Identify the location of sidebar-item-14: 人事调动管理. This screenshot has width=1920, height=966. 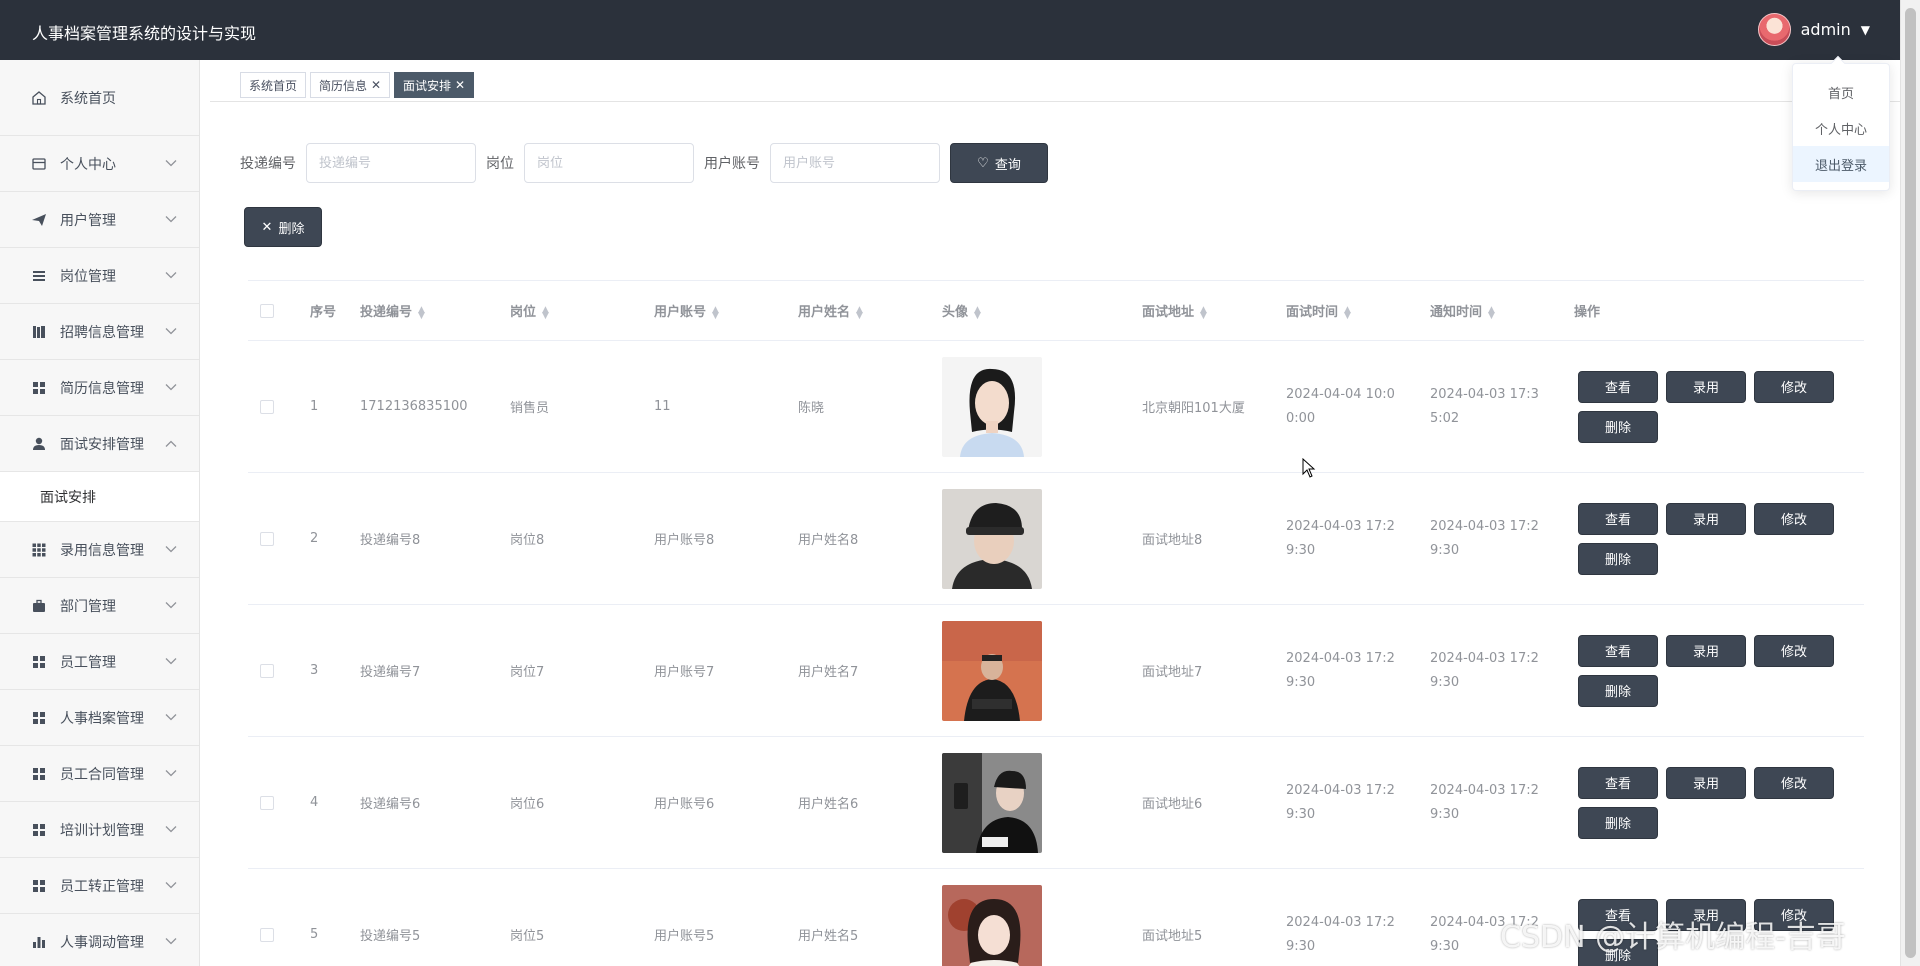
(99, 940).